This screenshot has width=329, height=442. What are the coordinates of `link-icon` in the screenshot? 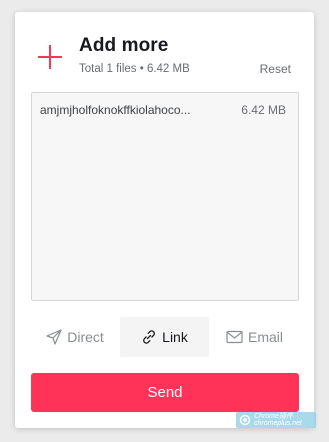 It's located at (149, 337).